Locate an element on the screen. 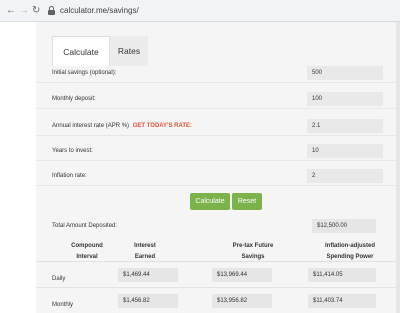 This screenshot has height=313, width=400. total-deposited-row: Total Amount Deposited: $12,500.00 is located at coordinates (218, 226).